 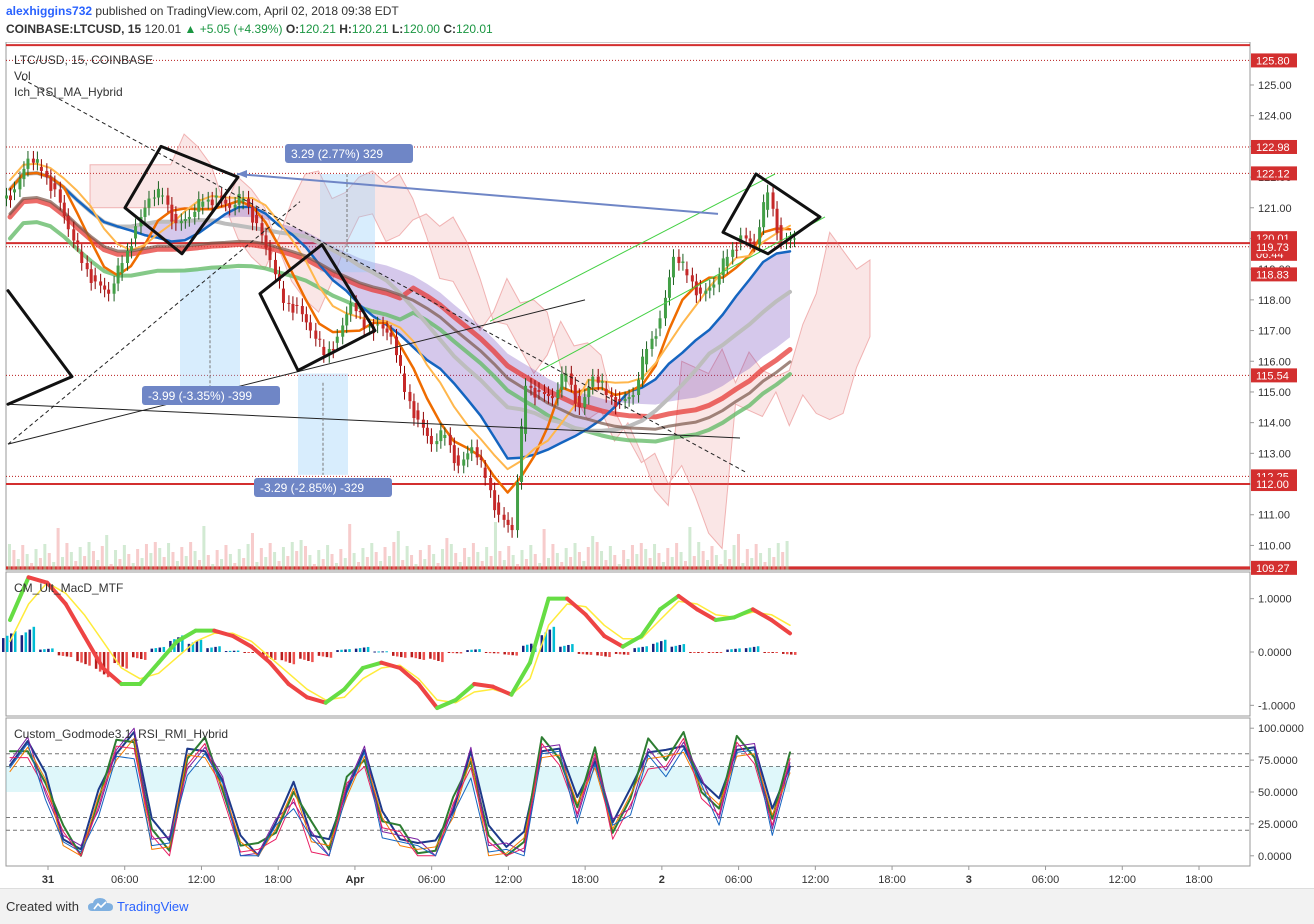 I want to click on price-tag-label: 122.98, so click(x=1273, y=148).